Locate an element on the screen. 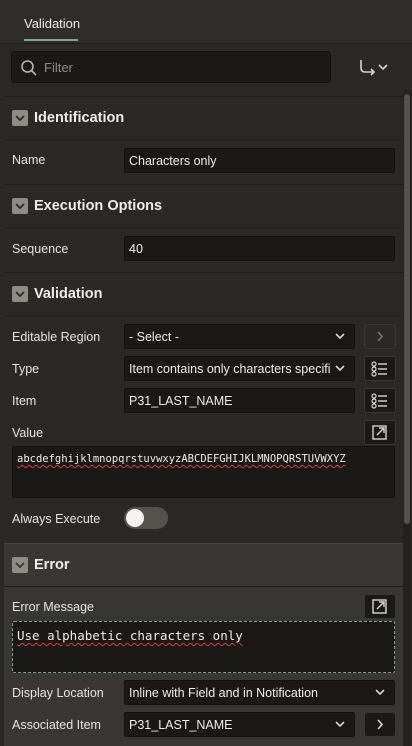  type-select: Item contains only characters specifi is located at coordinates (239, 368).